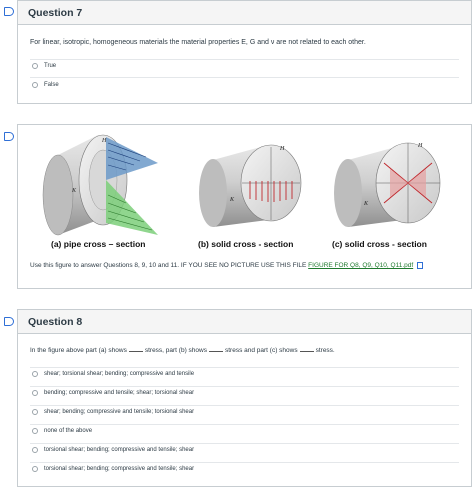 The image size is (474, 489). What do you see at coordinates (246, 244) in the screenshot?
I see `label-solid-cross-section-b: (b) solid cross - section` at bounding box center [246, 244].